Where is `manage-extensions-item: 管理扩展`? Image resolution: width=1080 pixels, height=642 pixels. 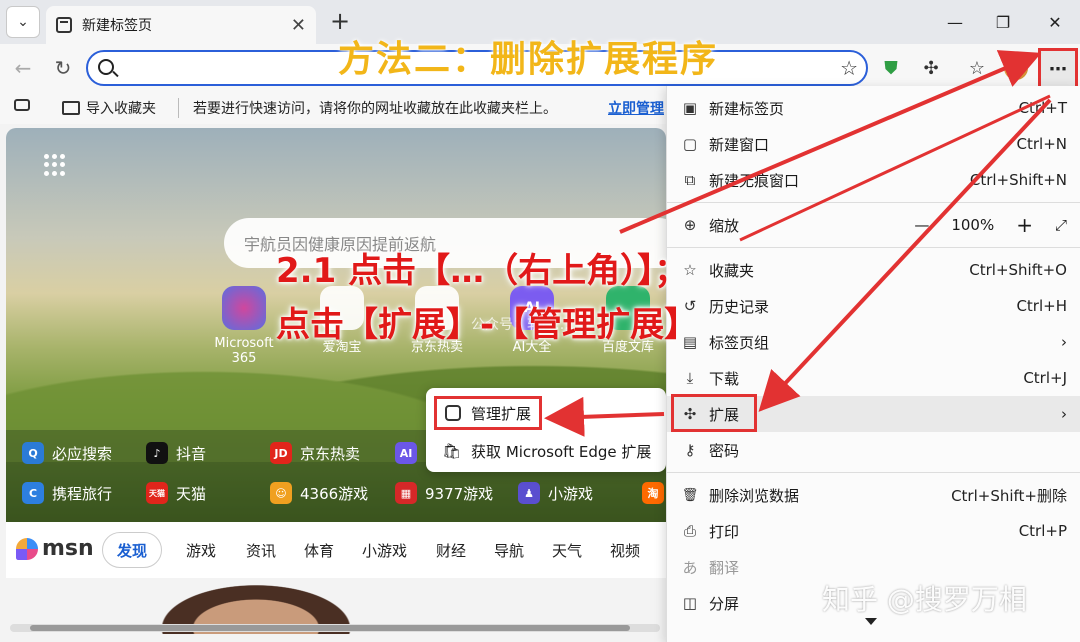 manage-extensions-item: 管理扩展 is located at coordinates (488, 413).